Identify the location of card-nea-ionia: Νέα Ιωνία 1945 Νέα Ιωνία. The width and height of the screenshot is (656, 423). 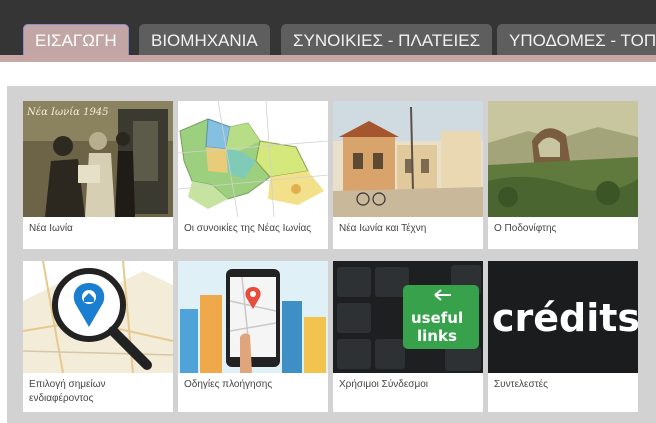
(98, 175).